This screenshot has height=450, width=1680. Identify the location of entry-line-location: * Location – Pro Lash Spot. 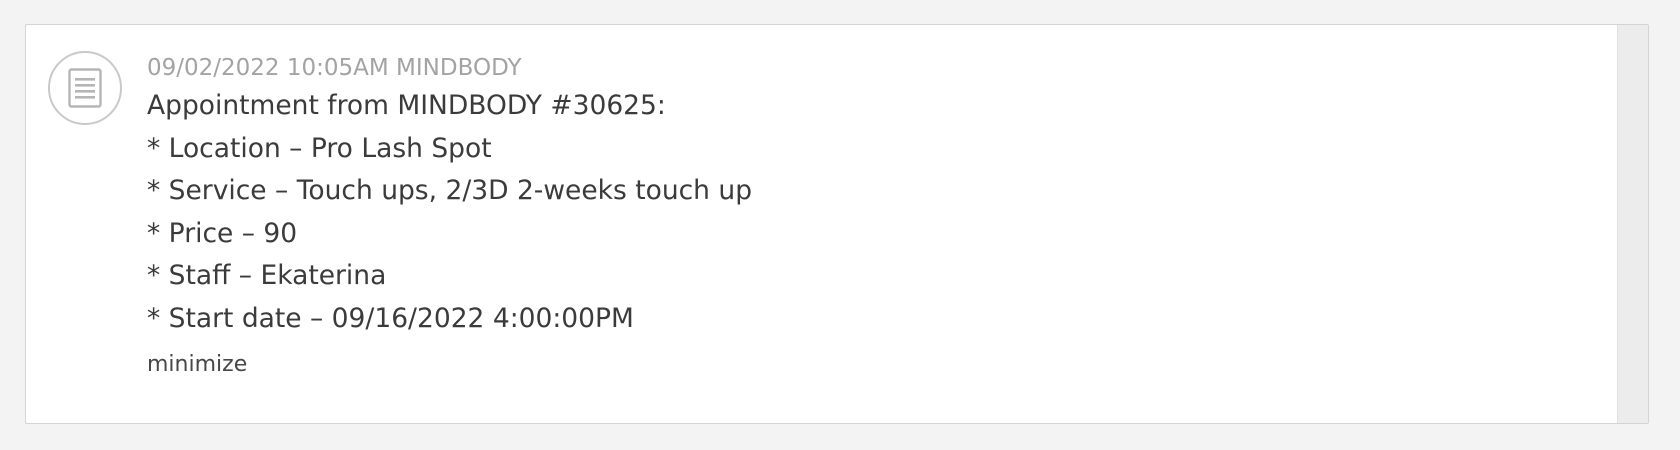
(319, 148).